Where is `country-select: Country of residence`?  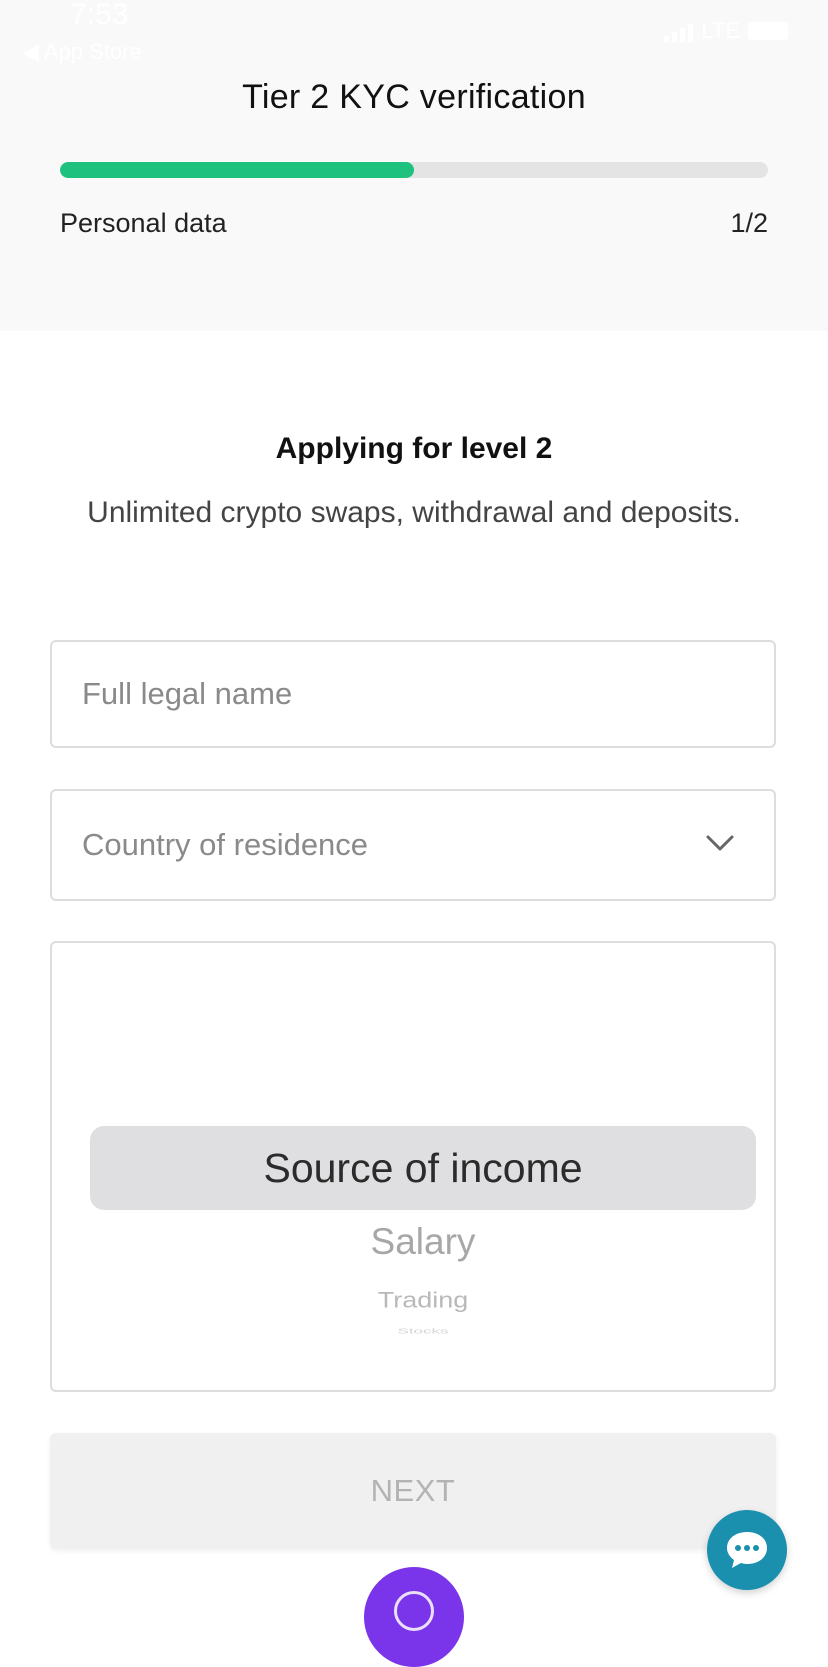 country-select: Country of residence is located at coordinates (413, 845).